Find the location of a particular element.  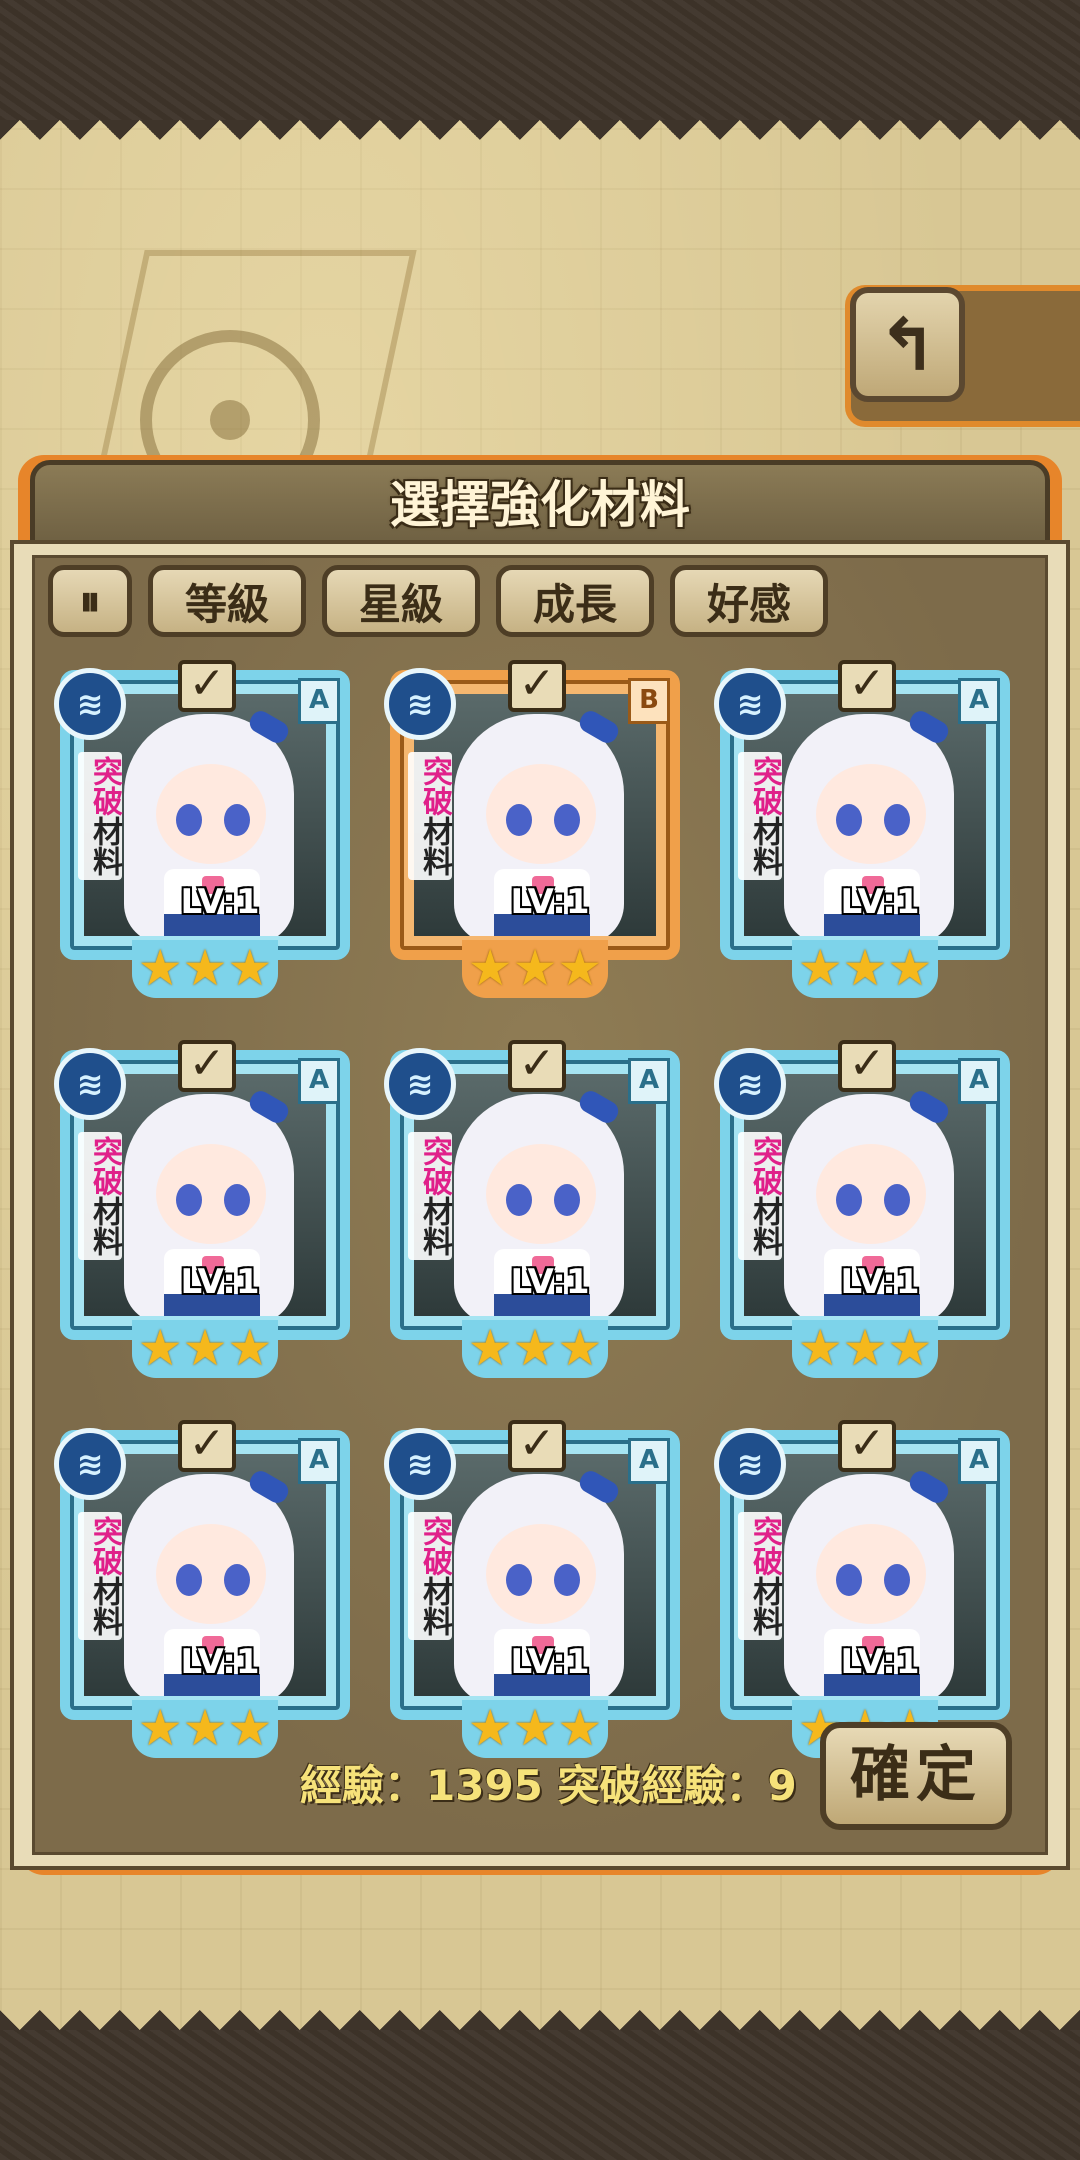

torn-edge-top is located at coordinates (540, 140).